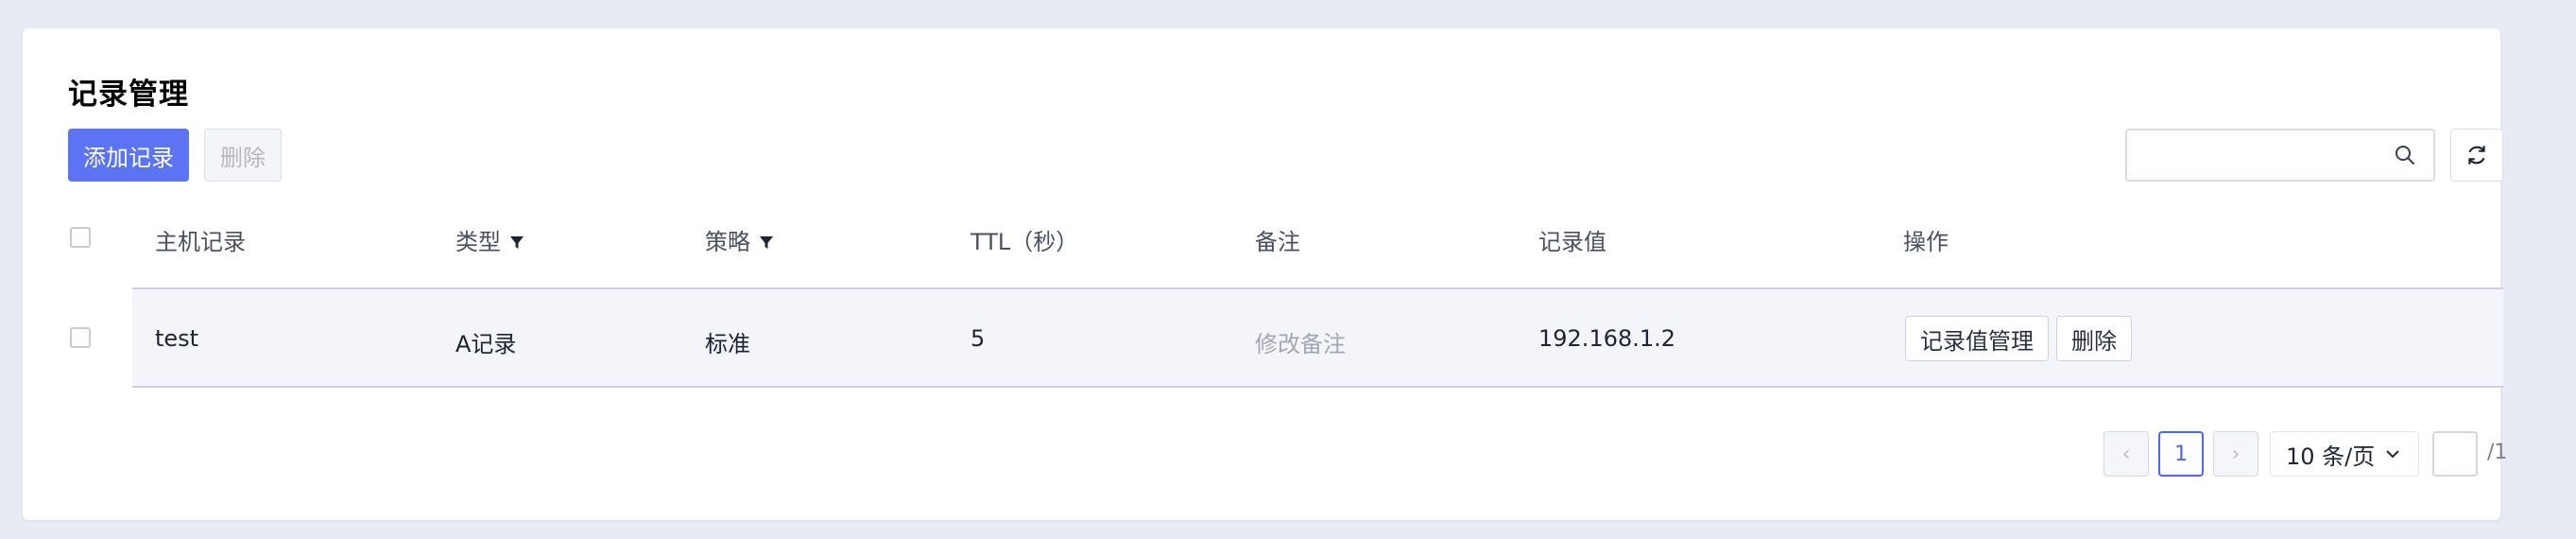  I want to click on select-all-checkbox, so click(80, 237).